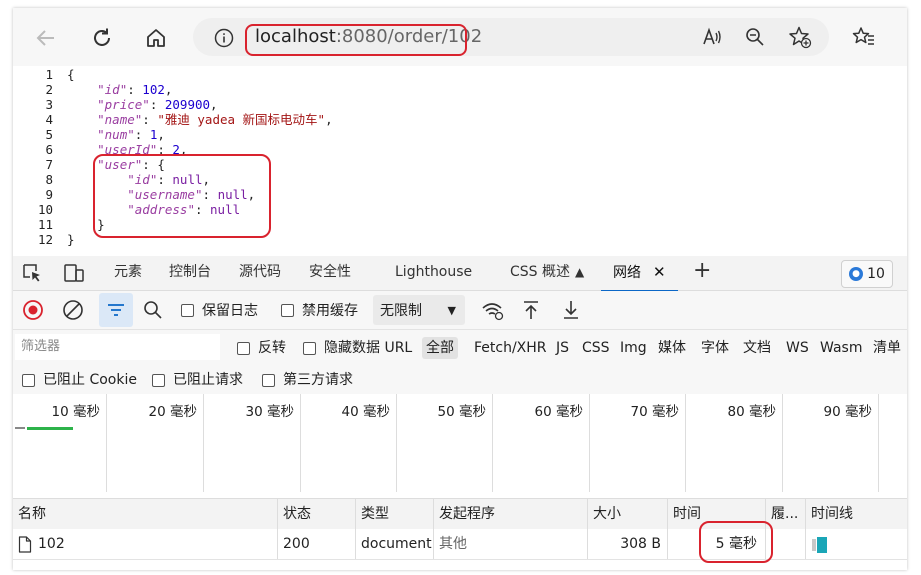 This screenshot has height=575, width=921. What do you see at coordinates (715, 348) in the screenshot?
I see `filter-type-font: 字体` at bounding box center [715, 348].